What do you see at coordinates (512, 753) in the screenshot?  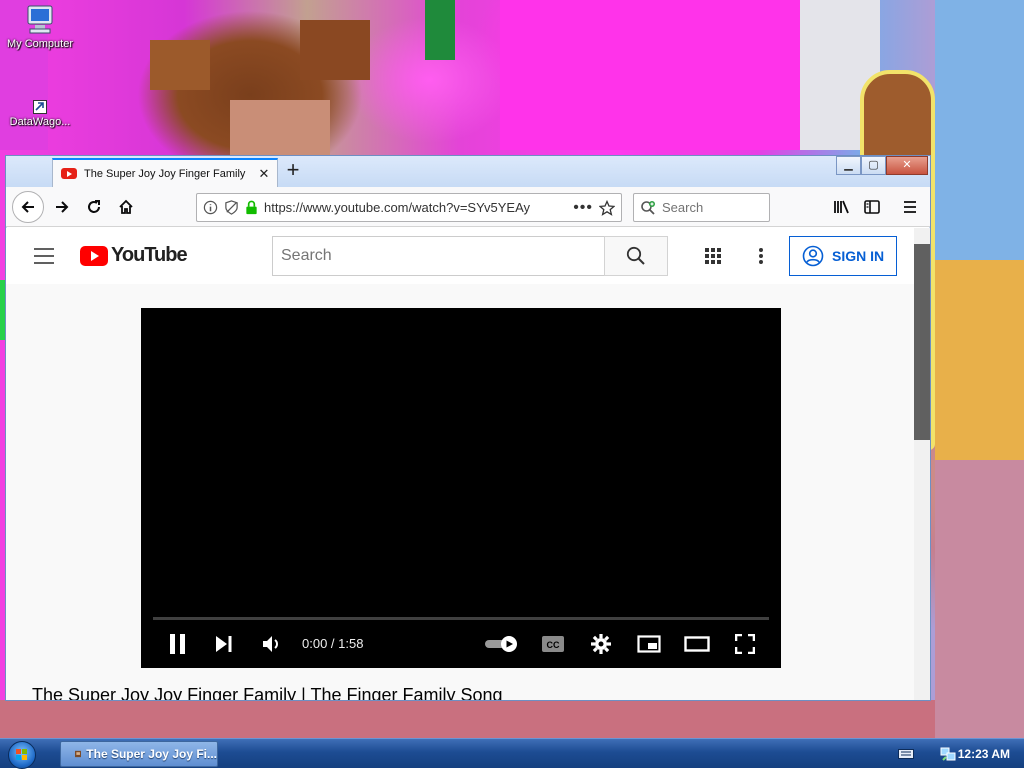 I see `taskbar: The Super Joy Joy Fi... 12:23 AM` at bounding box center [512, 753].